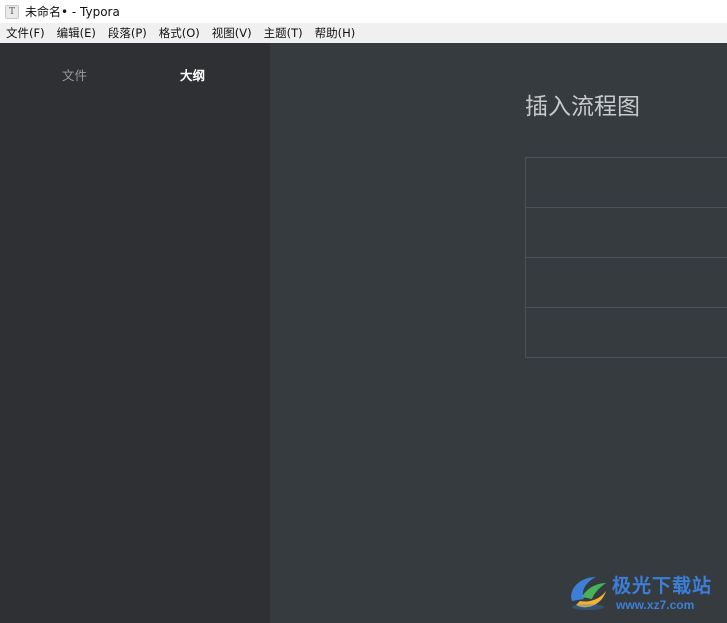 This screenshot has height=623, width=727. What do you see at coordinates (588, 593) in the screenshot?
I see `watermark-logo-icon` at bounding box center [588, 593].